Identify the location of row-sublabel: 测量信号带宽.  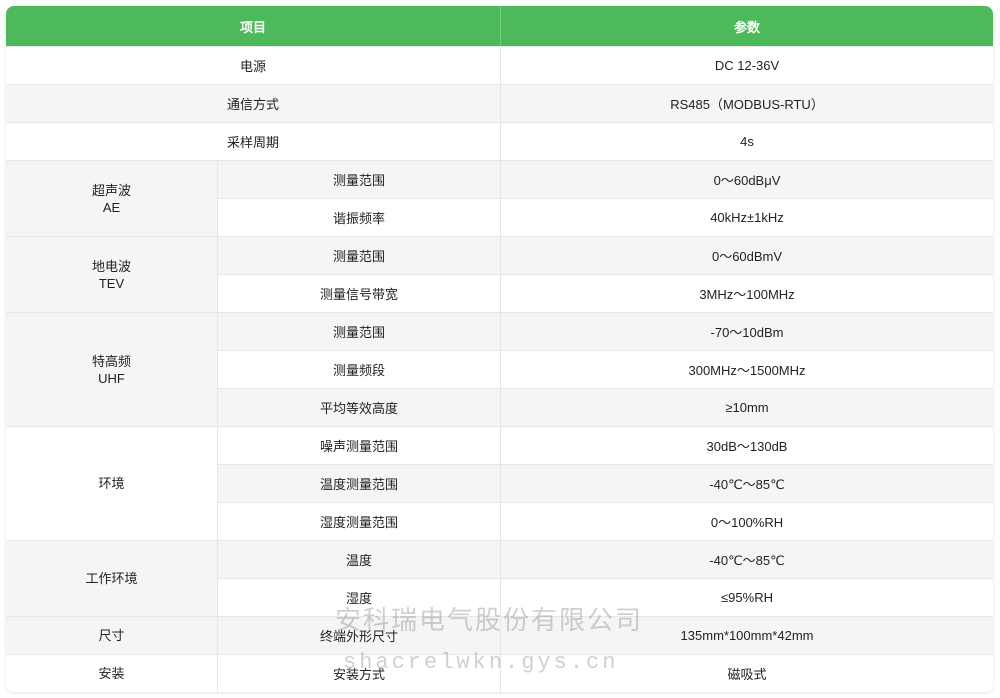
(360, 293).